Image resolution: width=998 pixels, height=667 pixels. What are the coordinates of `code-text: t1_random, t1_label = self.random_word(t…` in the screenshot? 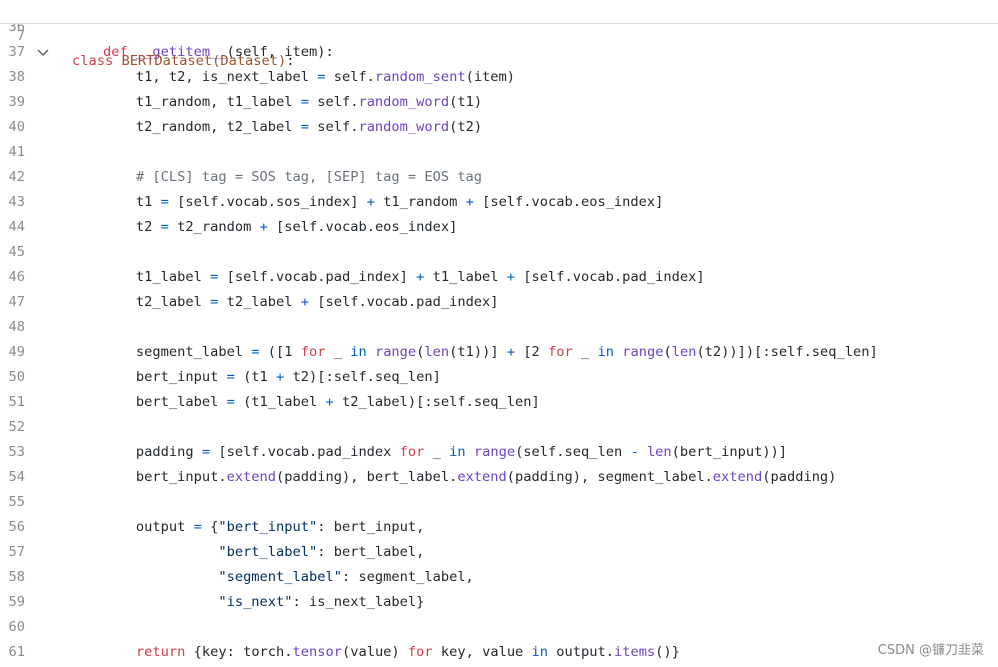 It's located at (276, 102).